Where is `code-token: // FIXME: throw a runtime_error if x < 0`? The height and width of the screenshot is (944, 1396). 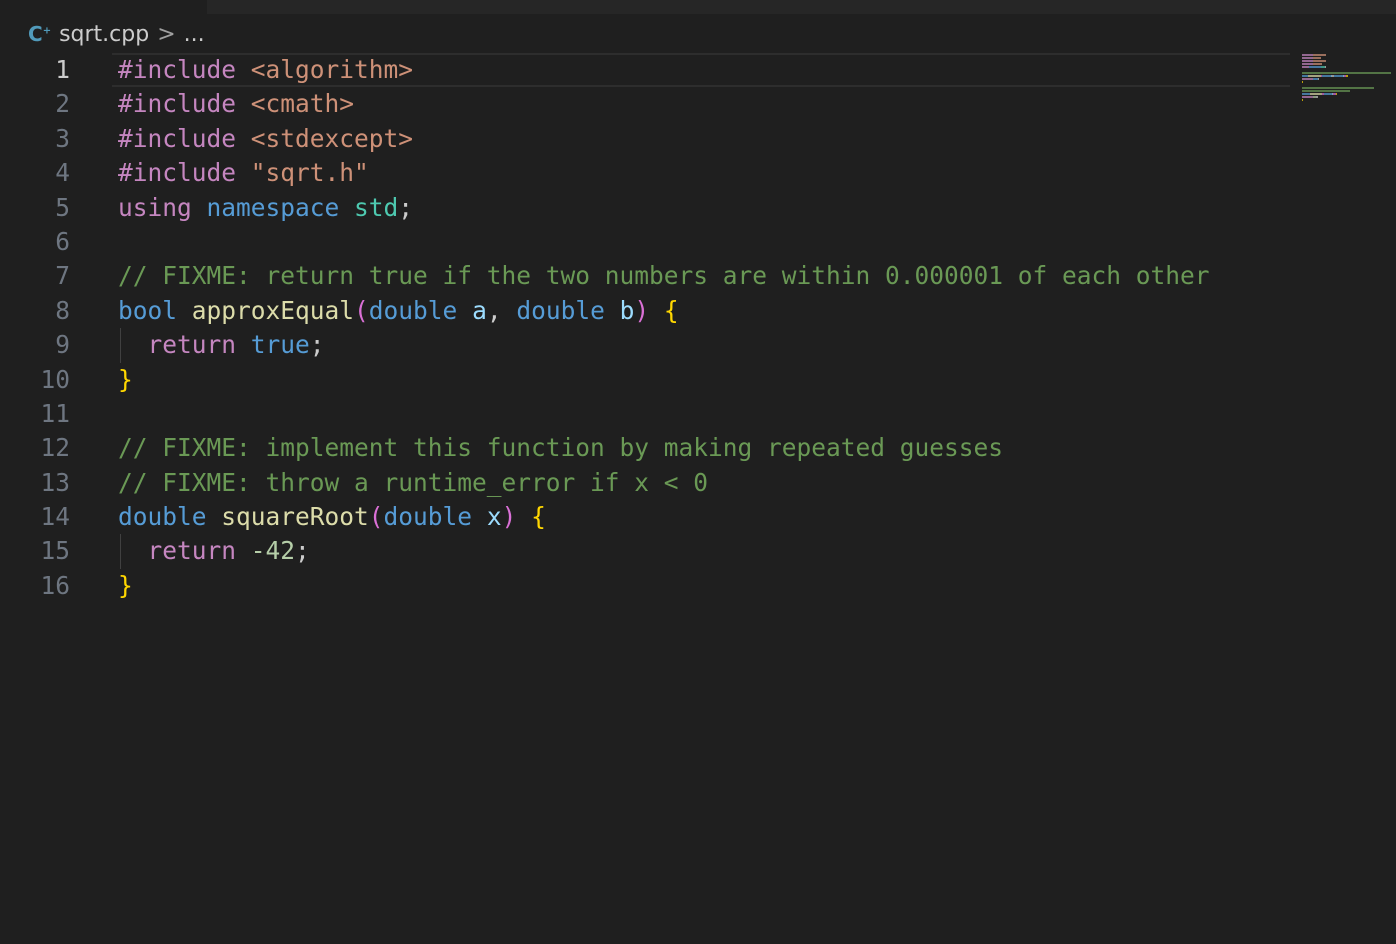
code-token: // FIXME: throw a runtime_error if x < 0 is located at coordinates (413, 482).